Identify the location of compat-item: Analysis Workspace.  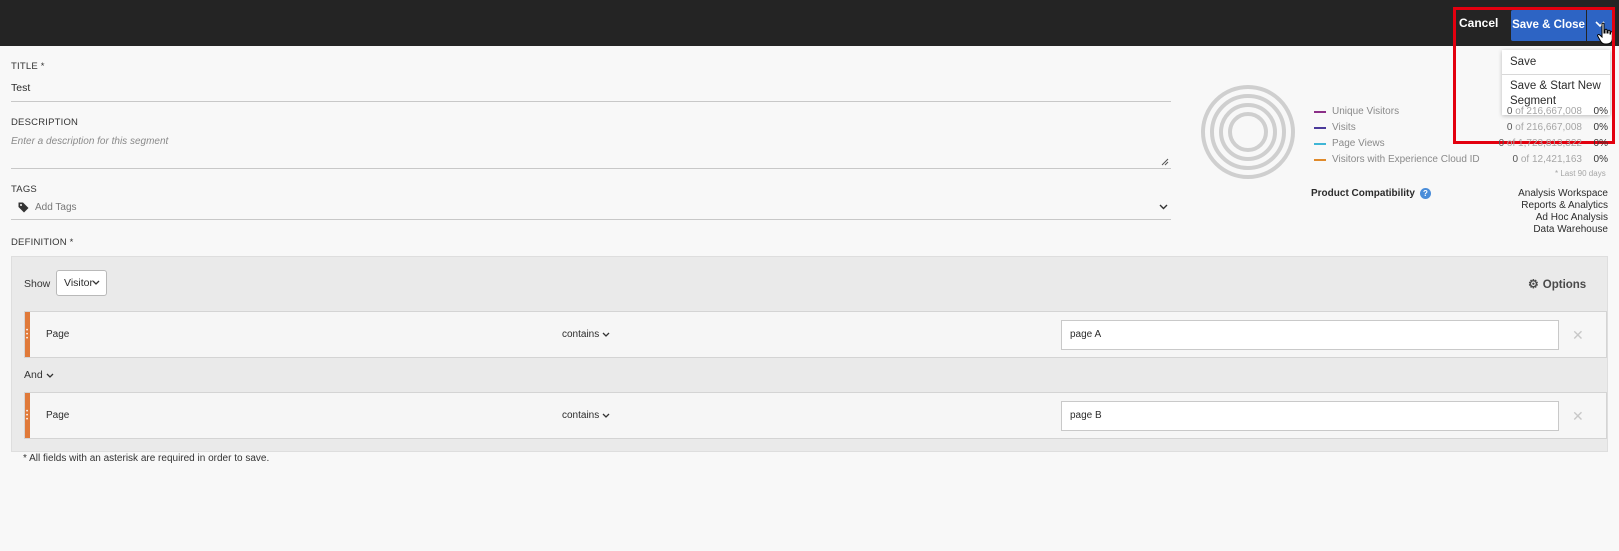
(1563, 193).